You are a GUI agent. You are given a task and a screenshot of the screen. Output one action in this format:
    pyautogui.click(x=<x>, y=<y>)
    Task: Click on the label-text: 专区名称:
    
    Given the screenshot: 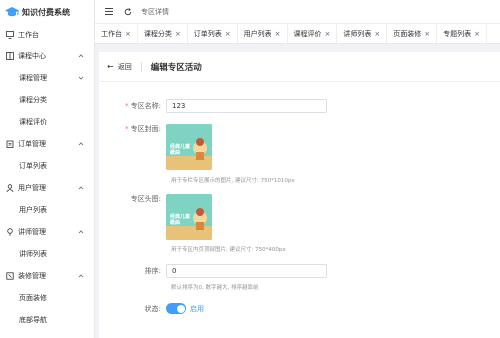 What is the action you would take?
    pyautogui.click(x=145, y=106)
    